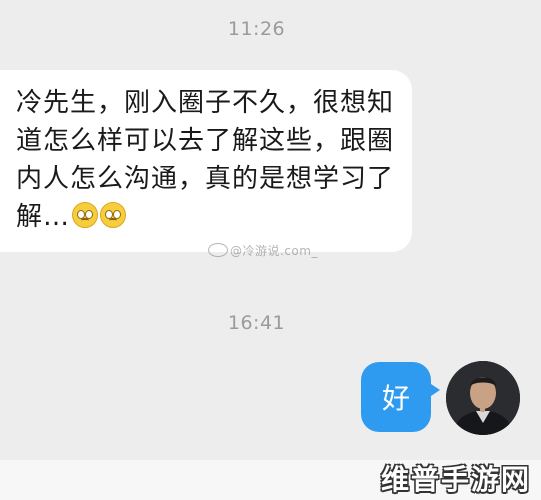 The height and width of the screenshot is (500, 541). I want to click on user-avatar, so click(483, 398).